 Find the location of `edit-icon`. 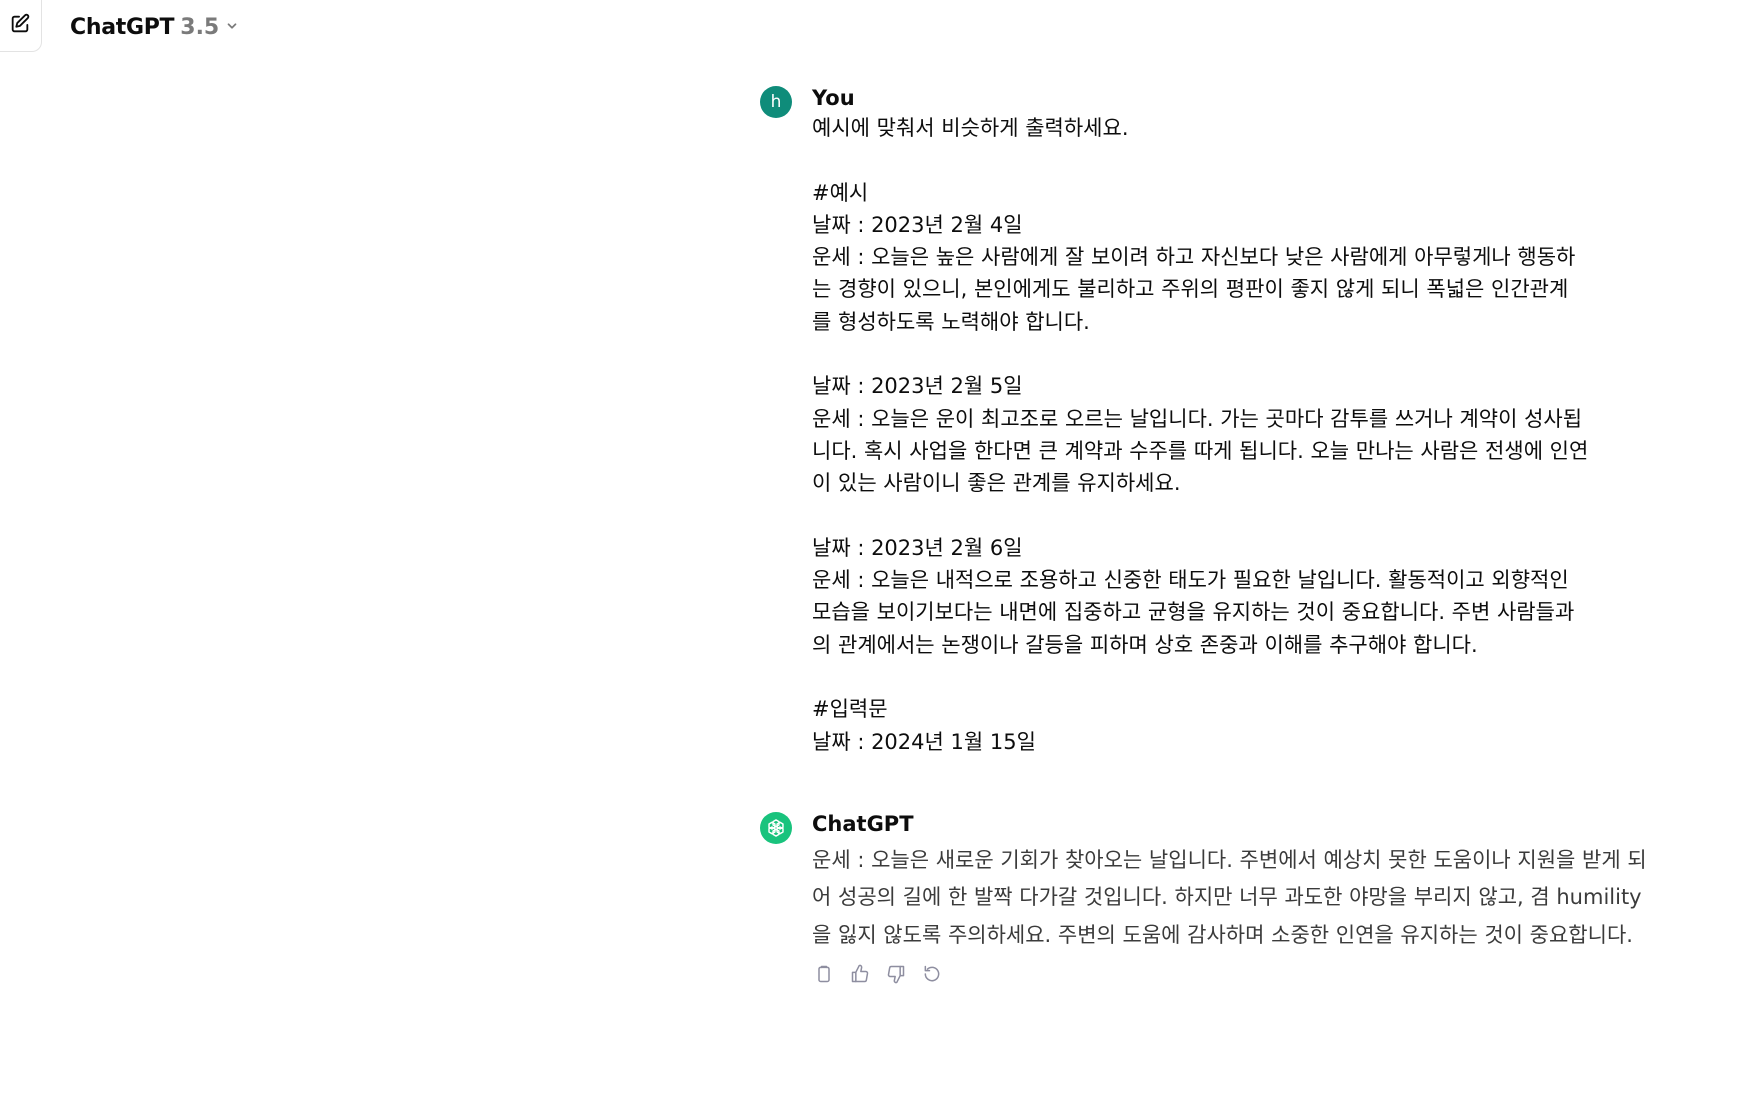

edit-icon is located at coordinates (20, 26).